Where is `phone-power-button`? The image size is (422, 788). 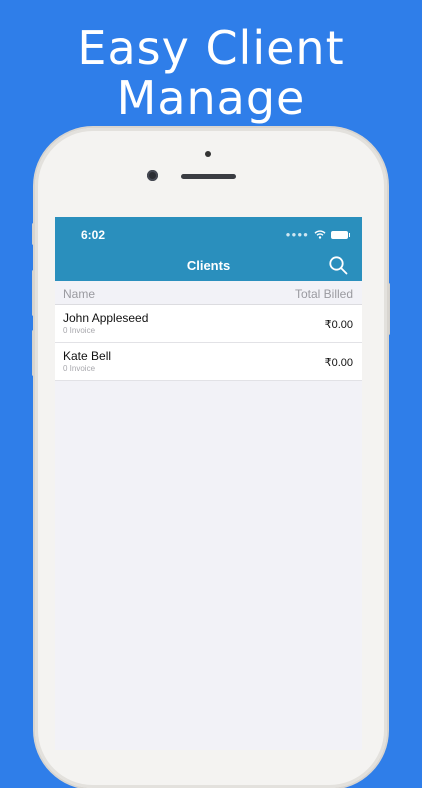
phone-power-button is located at coordinates (388, 309).